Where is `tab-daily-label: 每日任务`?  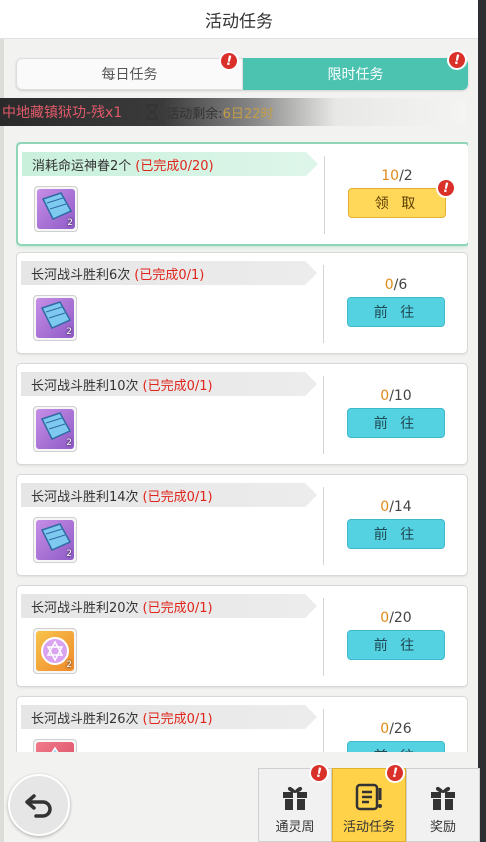 tab-daily-label: 每日任务 is located at coordinates (129, 75).